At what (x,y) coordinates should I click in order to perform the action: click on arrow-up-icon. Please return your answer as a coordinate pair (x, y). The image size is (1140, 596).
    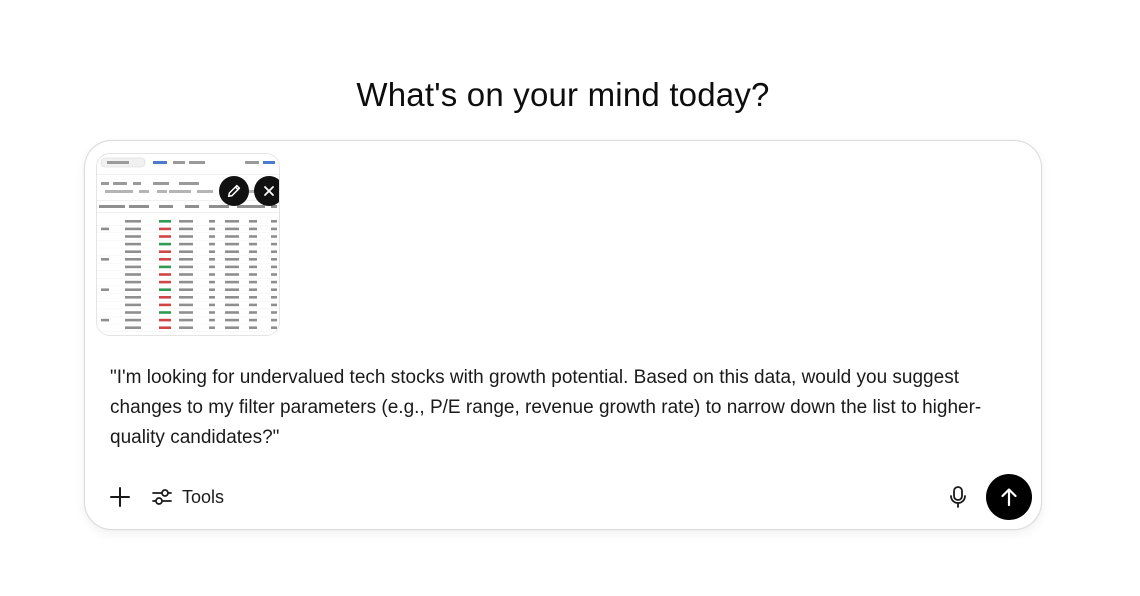
    Looking at the image, I should click on (1009, 497).